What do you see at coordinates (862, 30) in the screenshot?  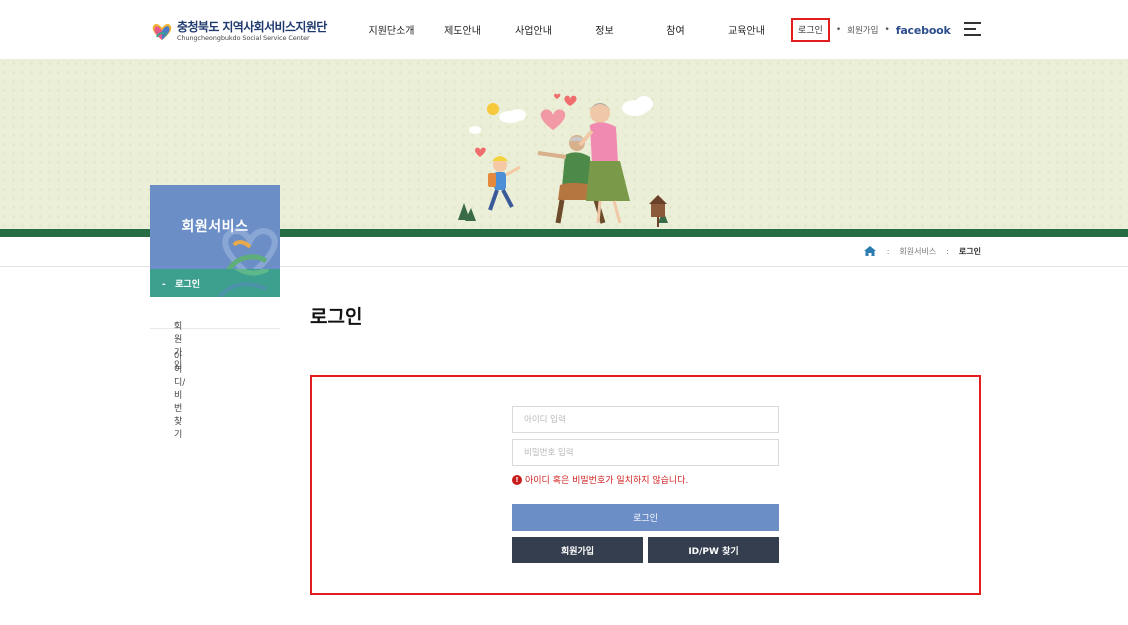 I see `join-link: 회원가입` at bounding box center [862, 30].